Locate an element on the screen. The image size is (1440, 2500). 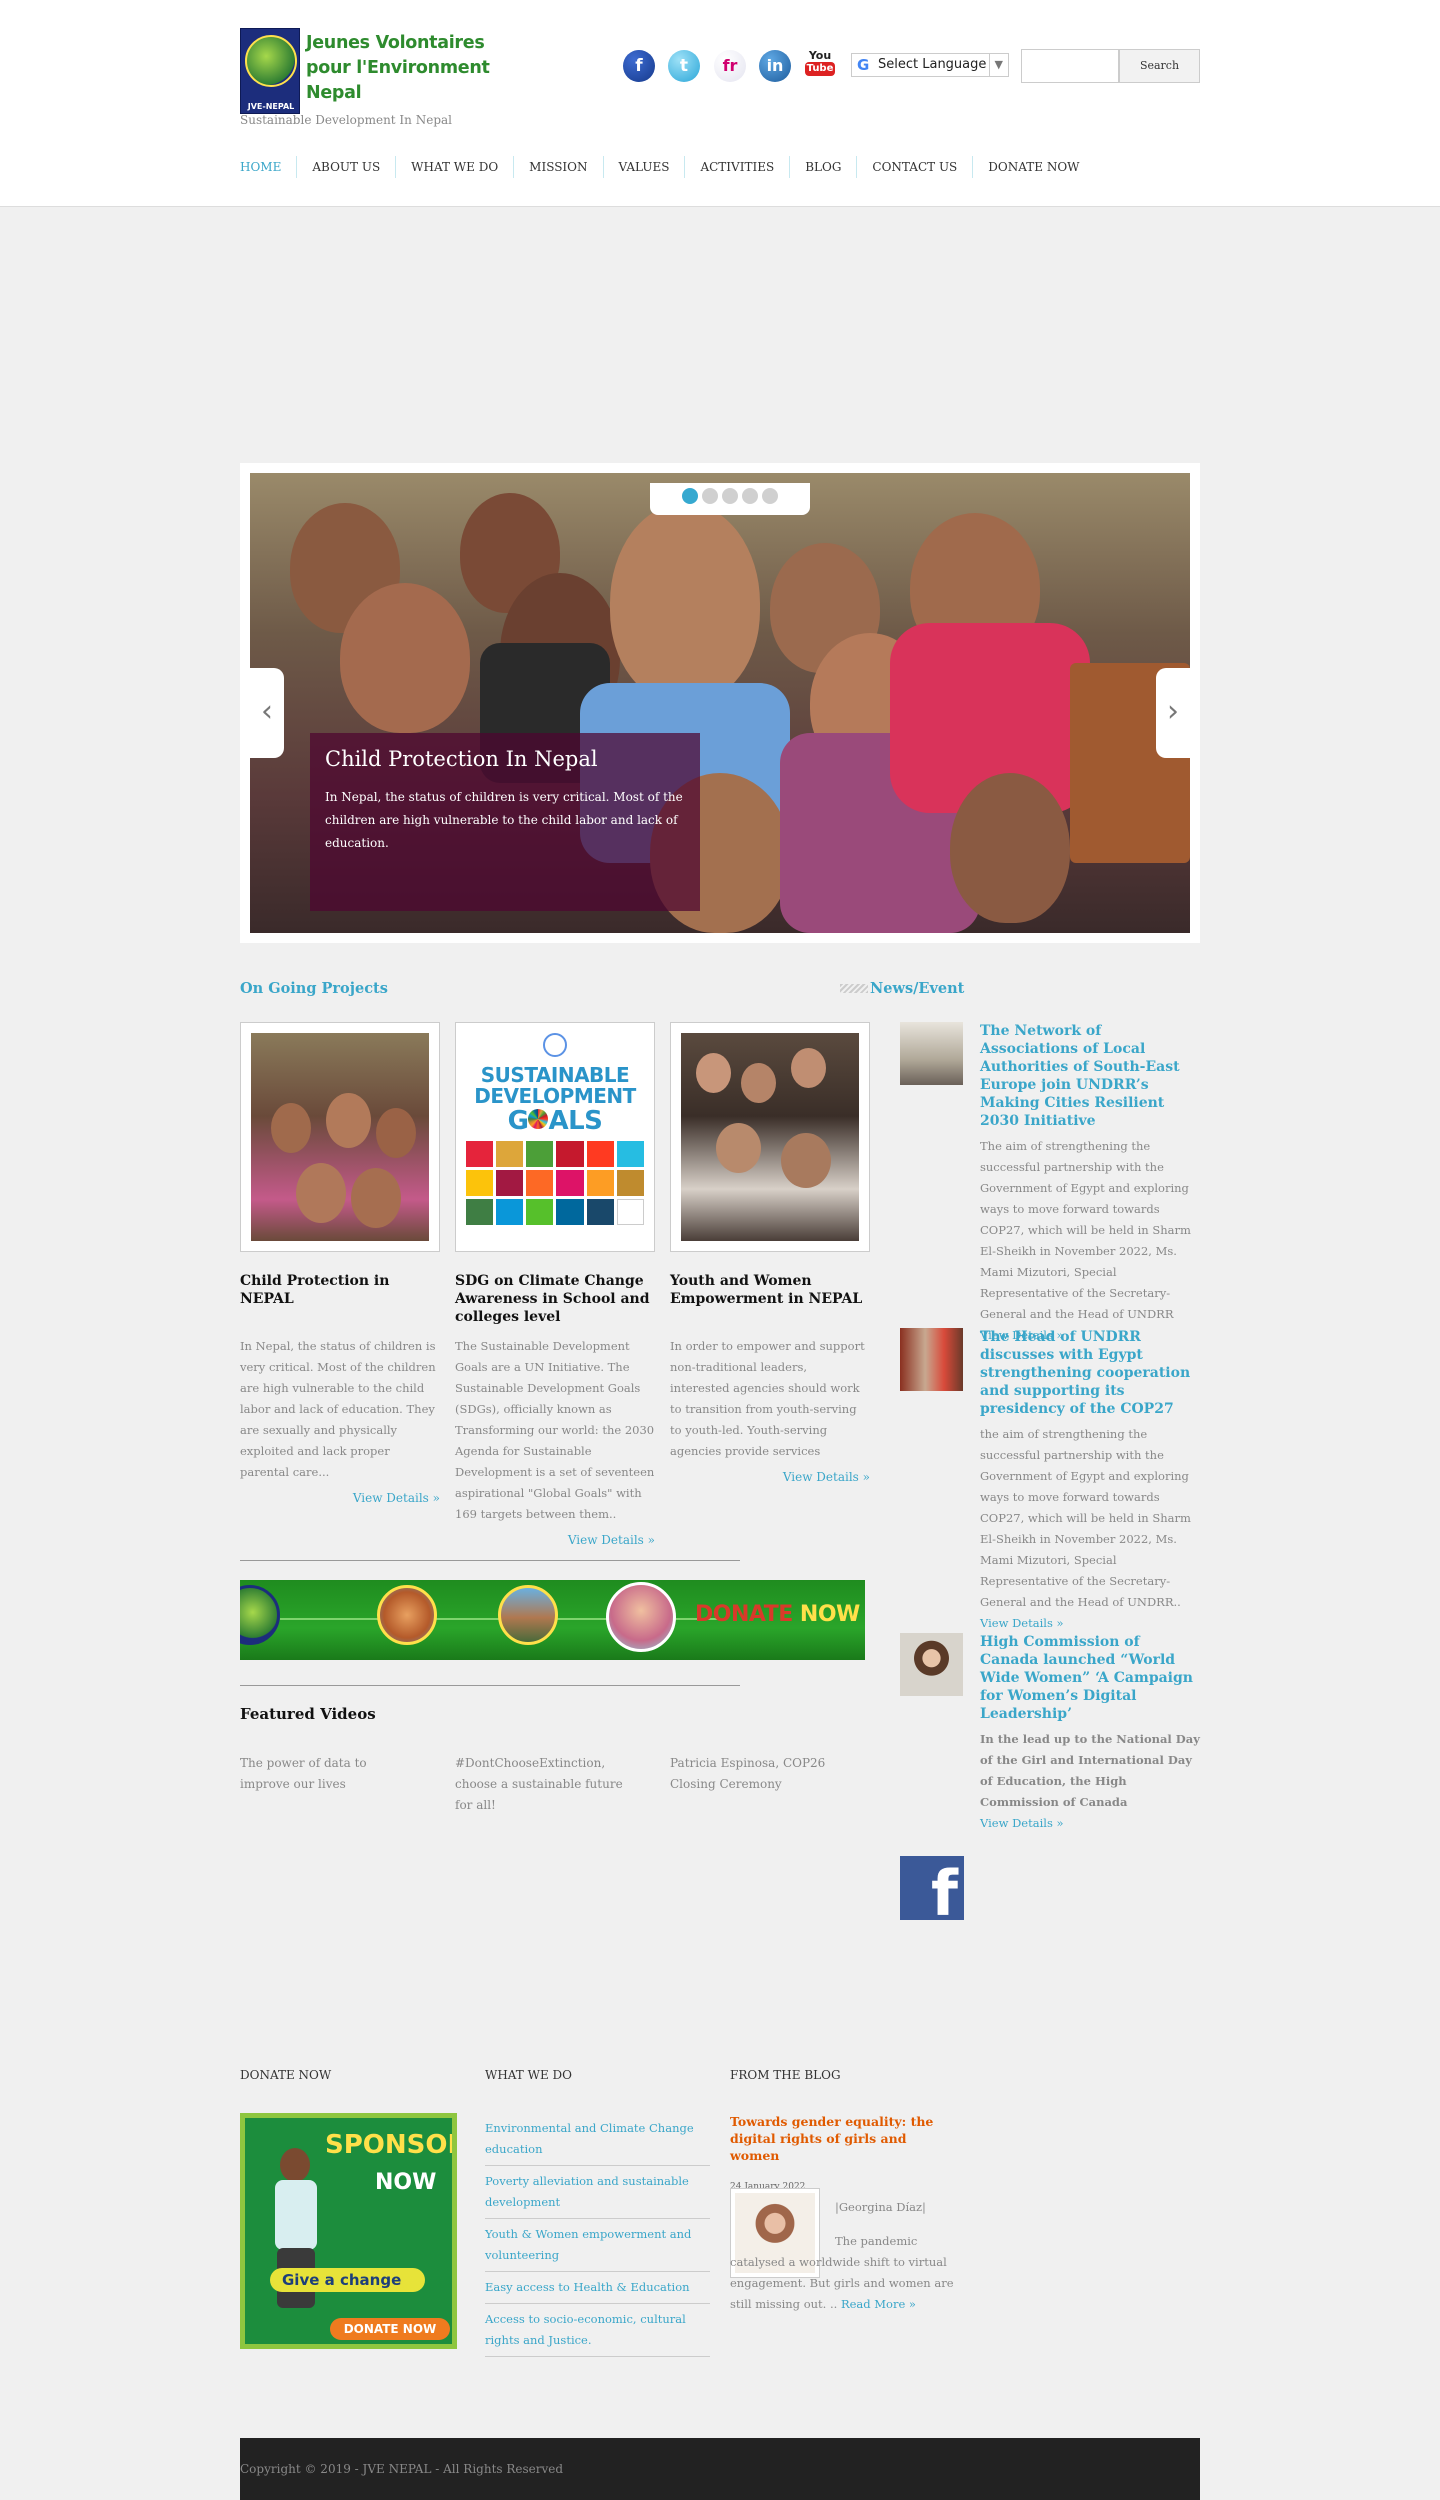
youtube-icon: You Tube is located at coordinates (820, 66).